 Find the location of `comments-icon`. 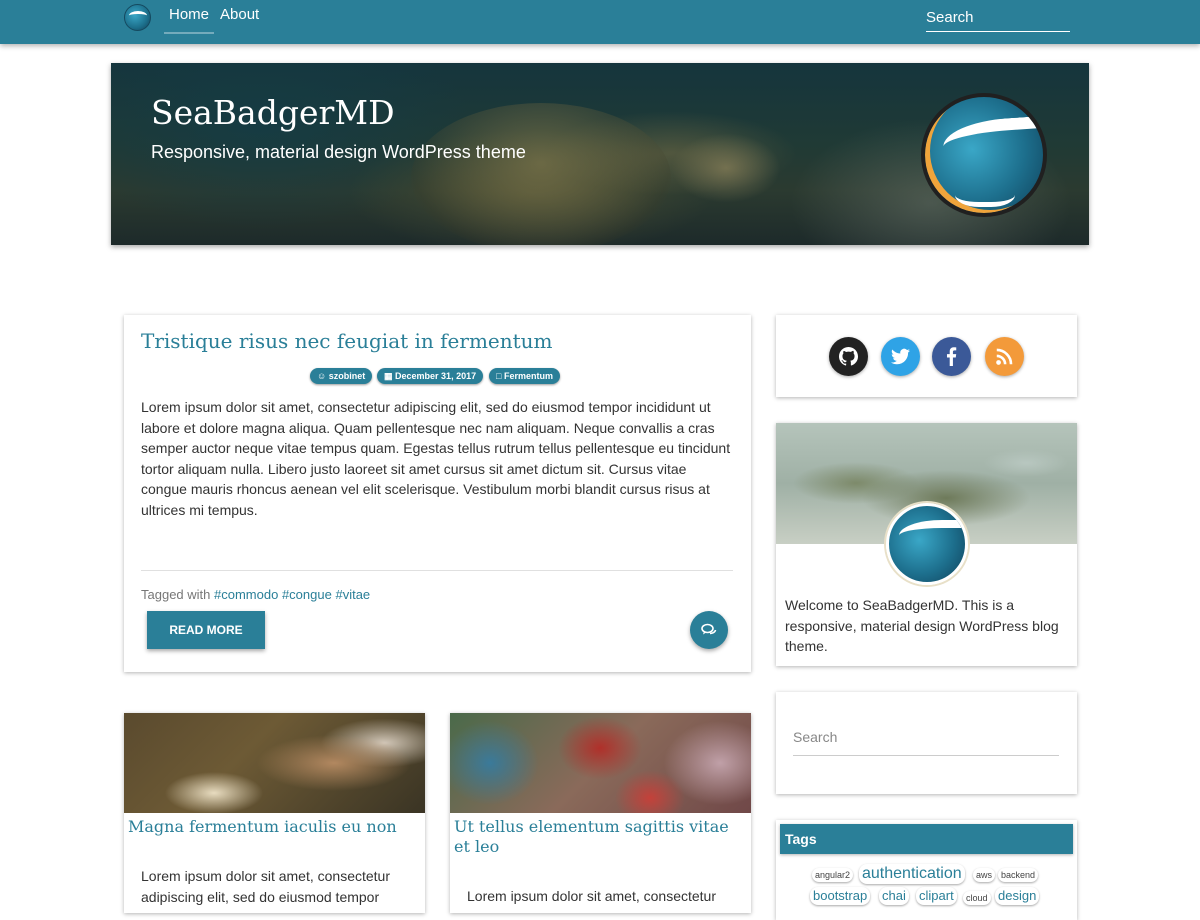

comments-icon is located at coordinates (709, 629).